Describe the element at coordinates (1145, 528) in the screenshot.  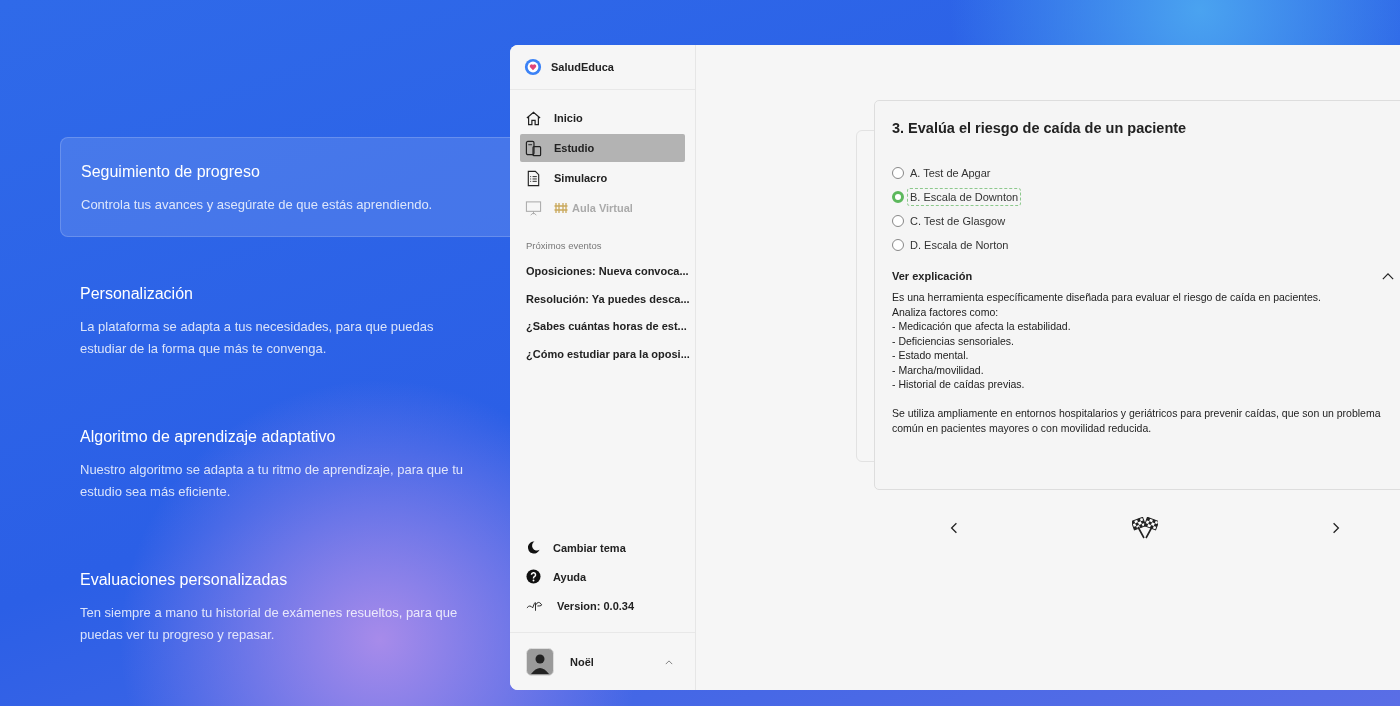
I see `checkered-flags-icon` at that location.